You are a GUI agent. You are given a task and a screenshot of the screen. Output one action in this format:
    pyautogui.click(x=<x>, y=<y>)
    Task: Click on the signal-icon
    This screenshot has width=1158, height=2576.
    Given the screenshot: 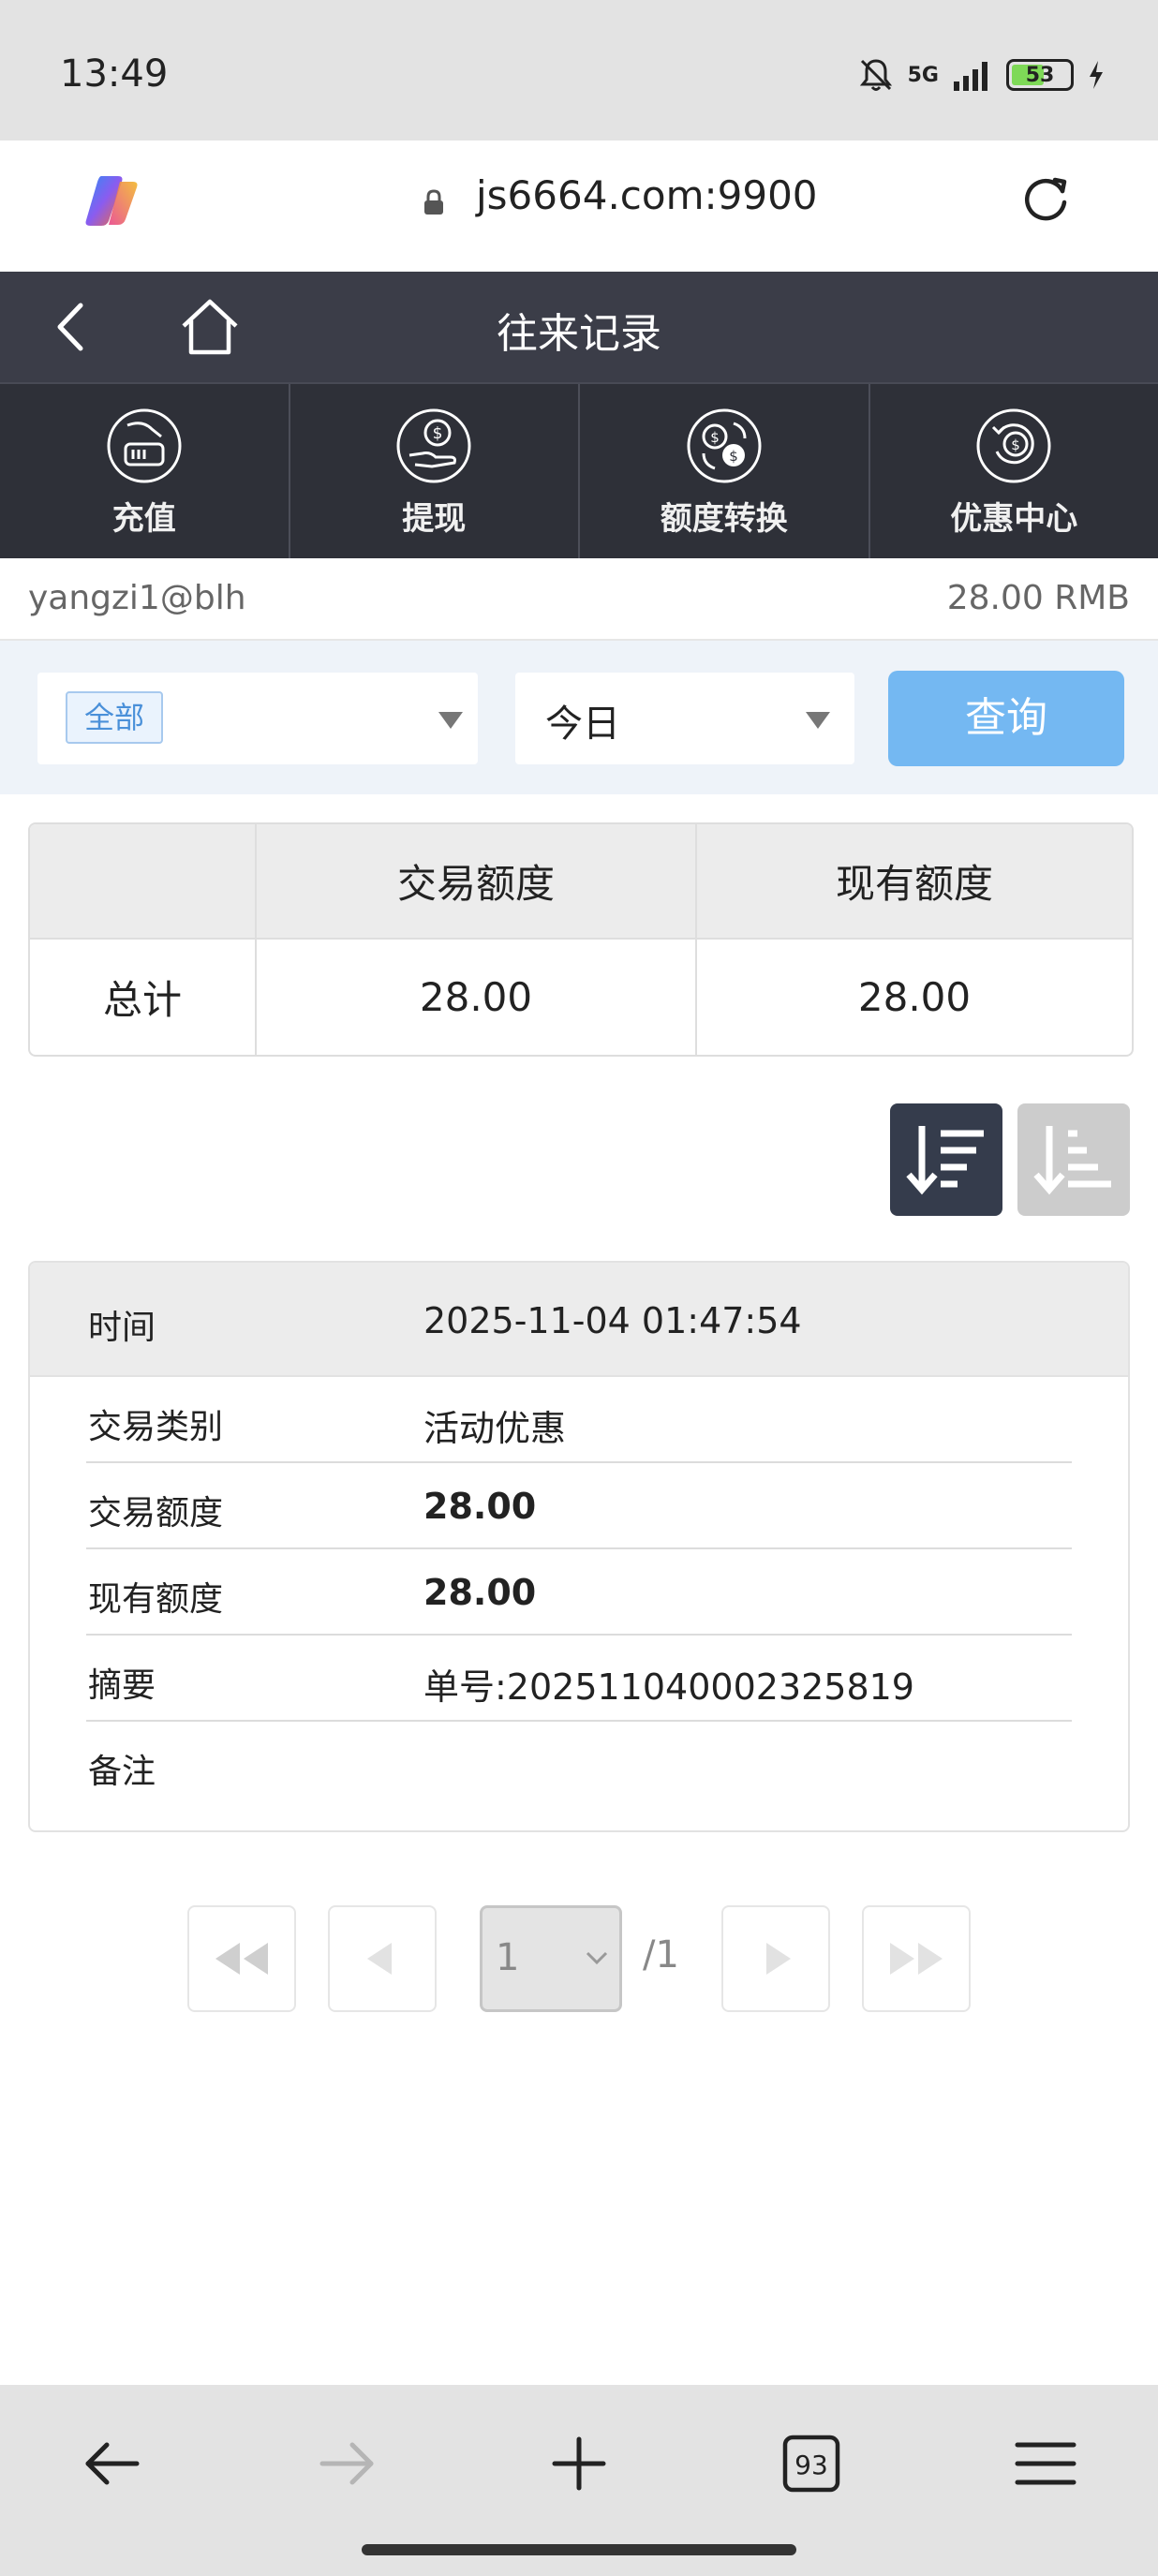 What is the action you would take?
    pyautogui.click(x=971, y=76)
    